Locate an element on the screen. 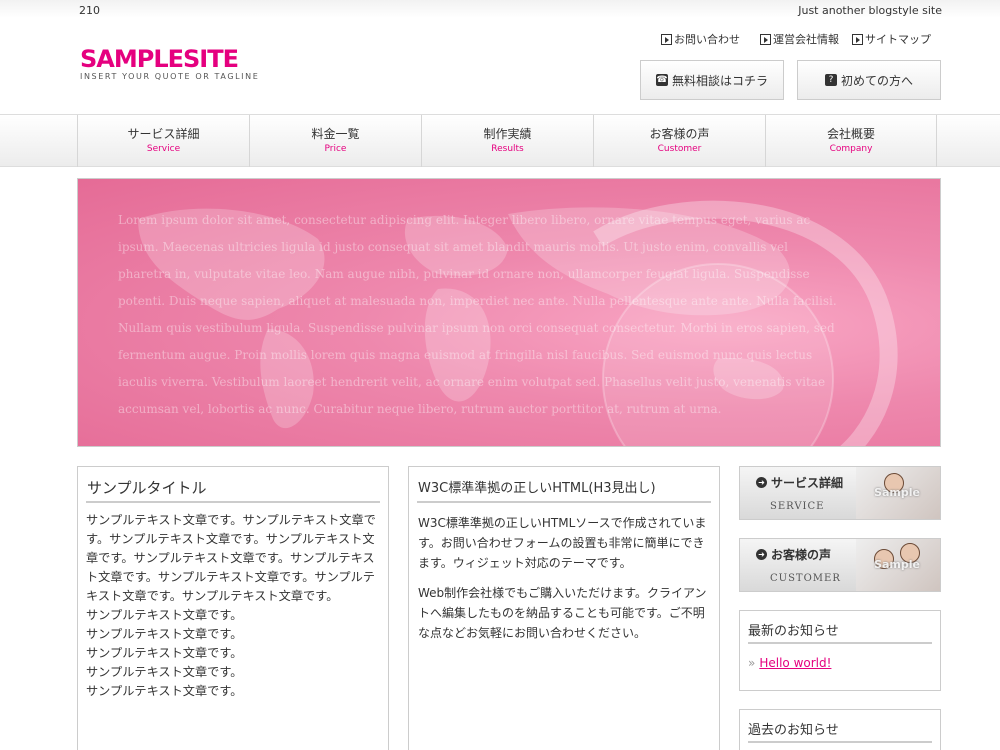 This screenshot has width=1000, height=750. site-logo: SAMPLESITE INSERT YOUR QUOTE OR TAGLINE is located at coordinates (169, 63).